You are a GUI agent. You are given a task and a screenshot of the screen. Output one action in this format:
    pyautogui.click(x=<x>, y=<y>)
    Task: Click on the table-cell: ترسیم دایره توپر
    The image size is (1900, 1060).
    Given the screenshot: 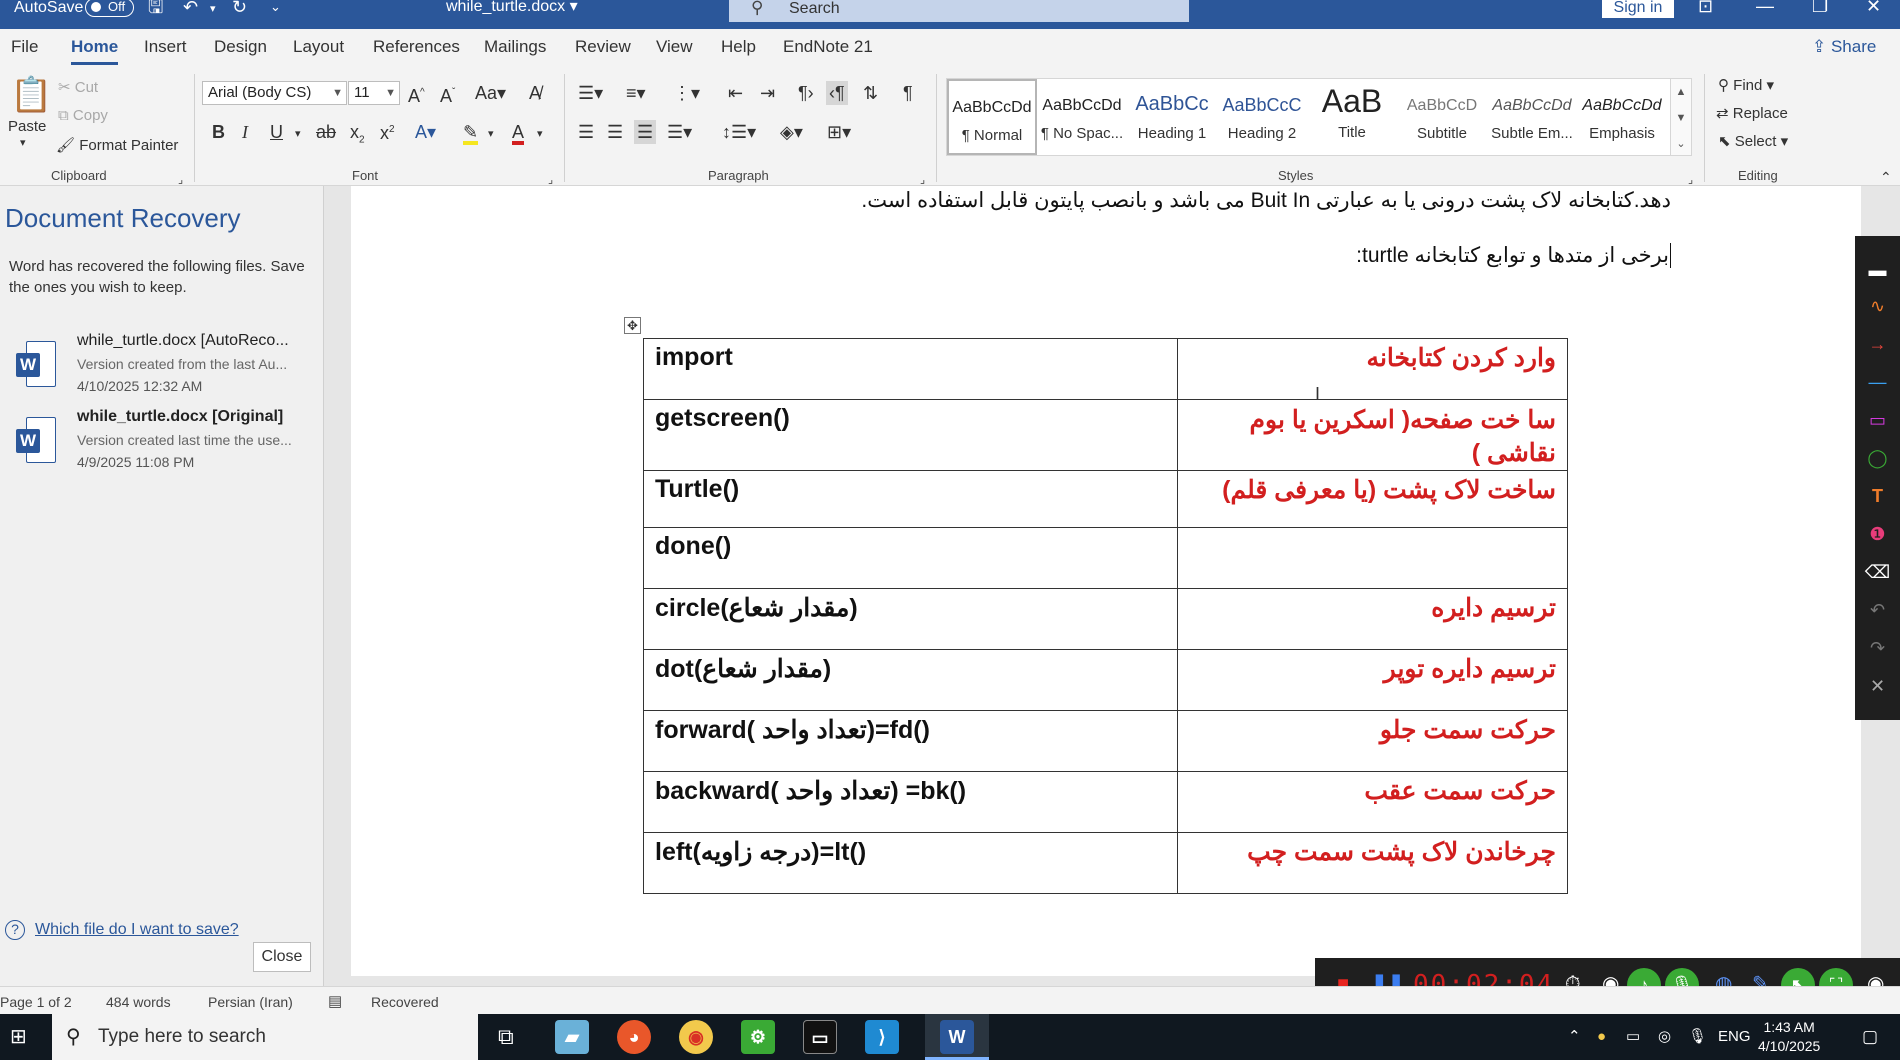 What is the action you would take?
    pyautogui.click(x=1372, y=680)
    